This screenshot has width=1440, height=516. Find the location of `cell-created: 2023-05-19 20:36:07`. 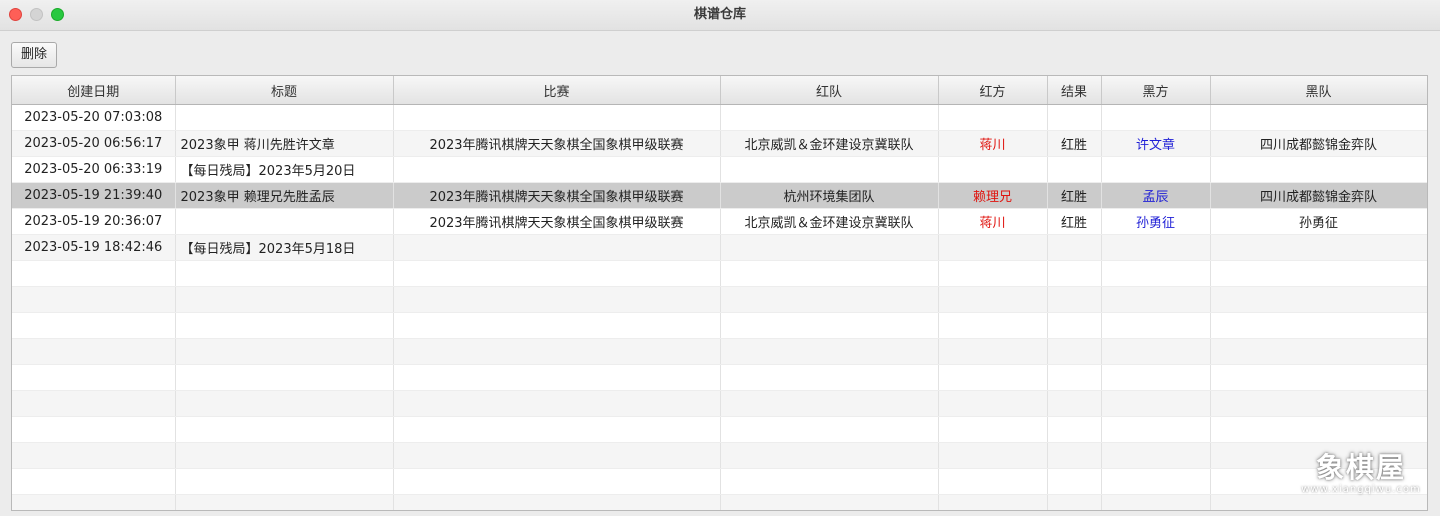

cell-created: 2023-05-19 20:36:07 is located at coordinates (94, 221).